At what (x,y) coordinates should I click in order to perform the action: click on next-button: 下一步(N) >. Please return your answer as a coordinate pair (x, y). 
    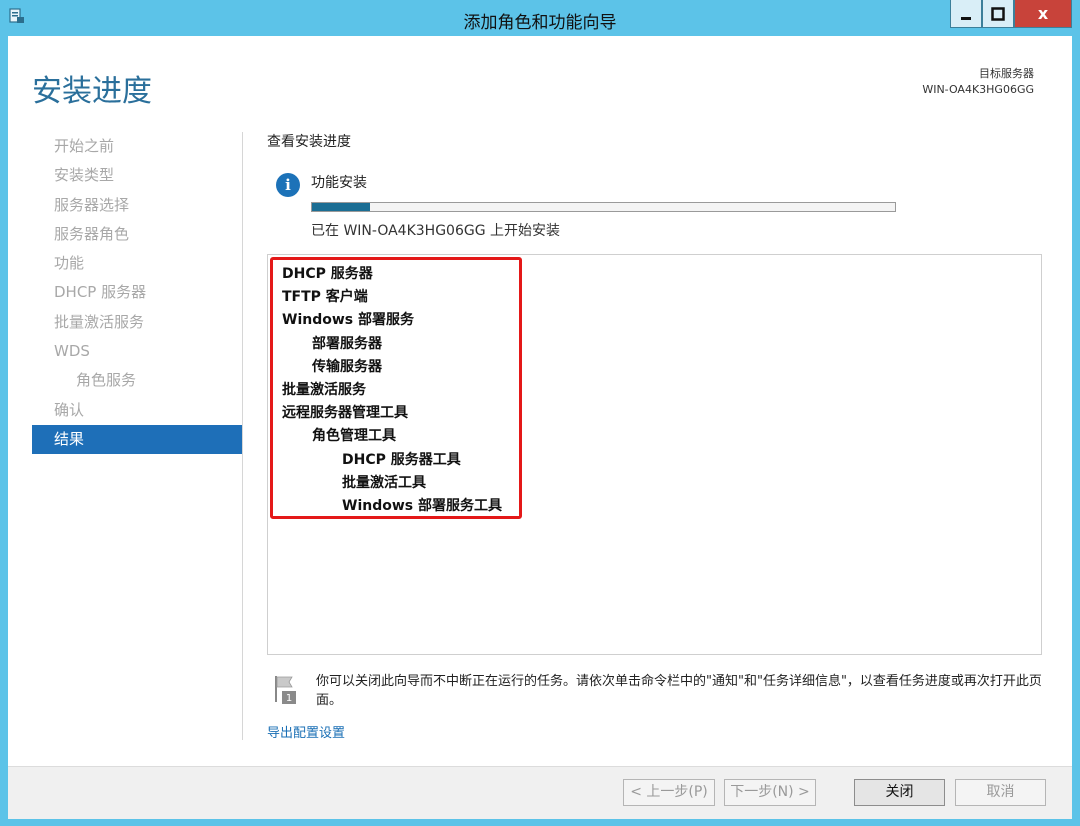
    Looking at the image, I should click on (770, 792).